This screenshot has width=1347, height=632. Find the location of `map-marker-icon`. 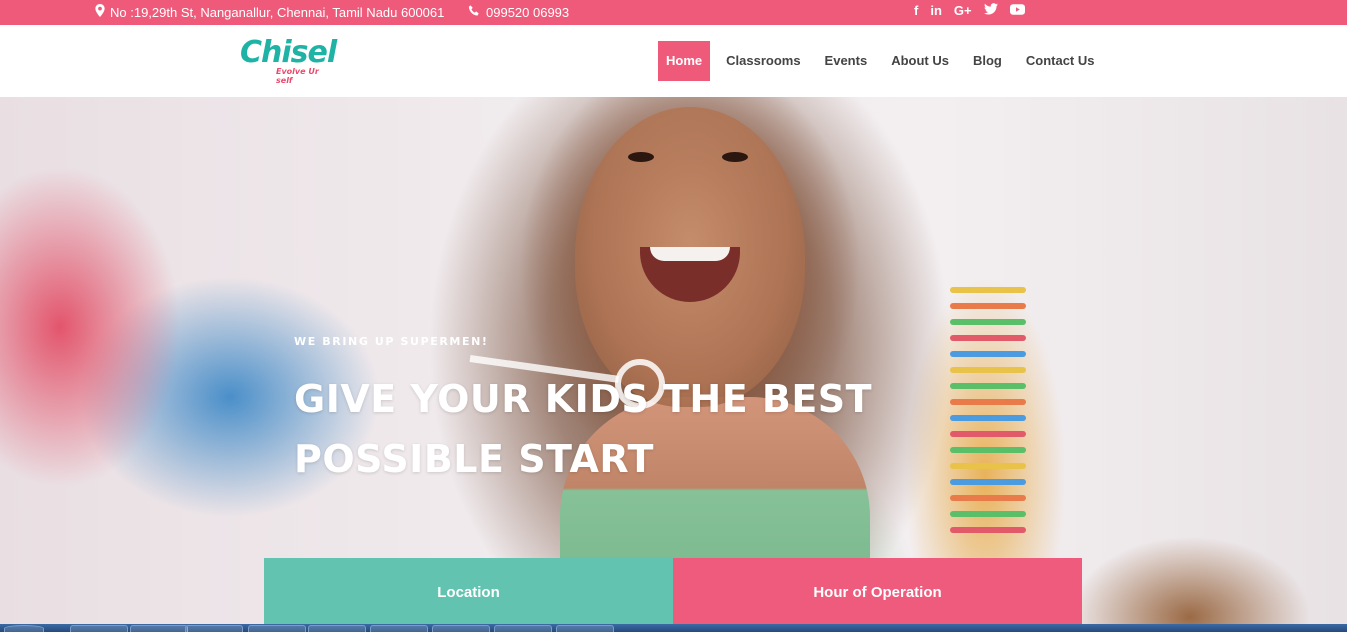

map-marker-icon is located at coordinates (100, 12).